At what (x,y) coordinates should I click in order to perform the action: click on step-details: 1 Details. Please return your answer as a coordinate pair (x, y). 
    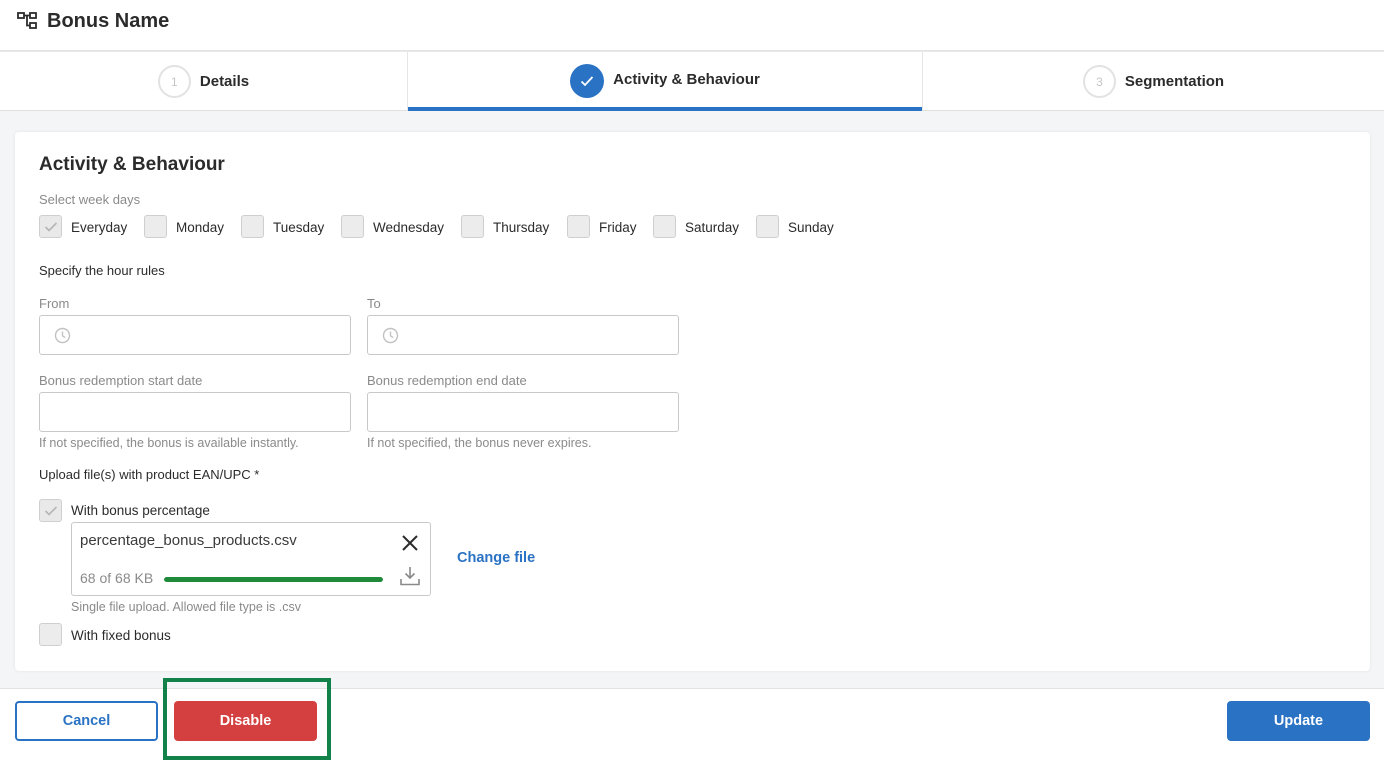
    Looking at the image, I should click on (203, 81).